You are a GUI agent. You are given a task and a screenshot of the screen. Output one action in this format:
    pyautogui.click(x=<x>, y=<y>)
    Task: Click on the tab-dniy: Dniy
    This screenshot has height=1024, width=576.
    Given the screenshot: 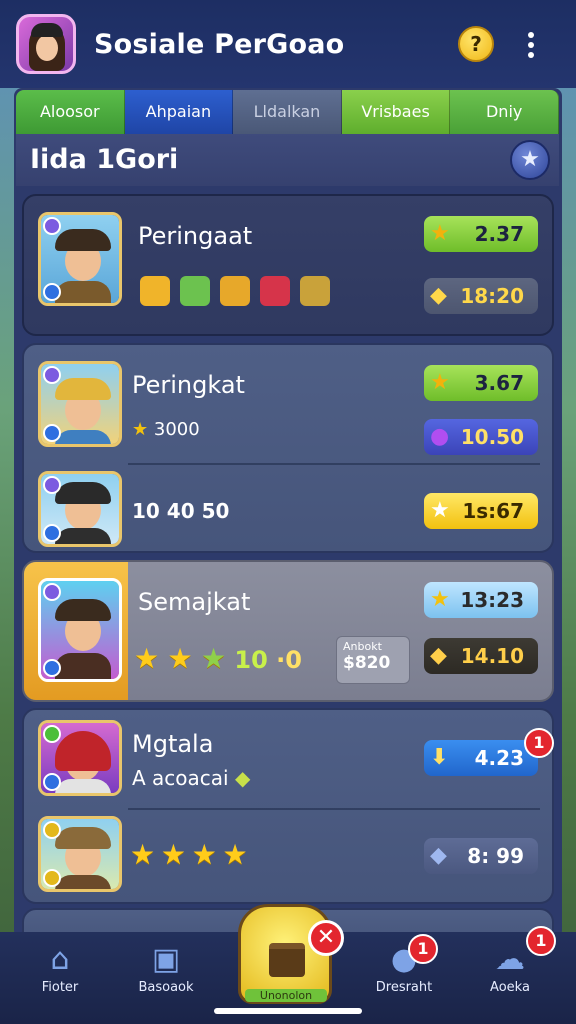 What is the action you would take?
    pyautogui.click(x=504, y=112)
    